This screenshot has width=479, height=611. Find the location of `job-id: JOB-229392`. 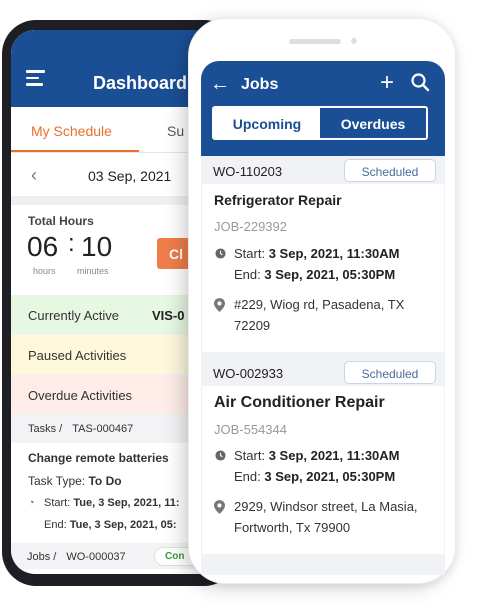

job-id: JOB-229392 is located at coordinates (250, 226).